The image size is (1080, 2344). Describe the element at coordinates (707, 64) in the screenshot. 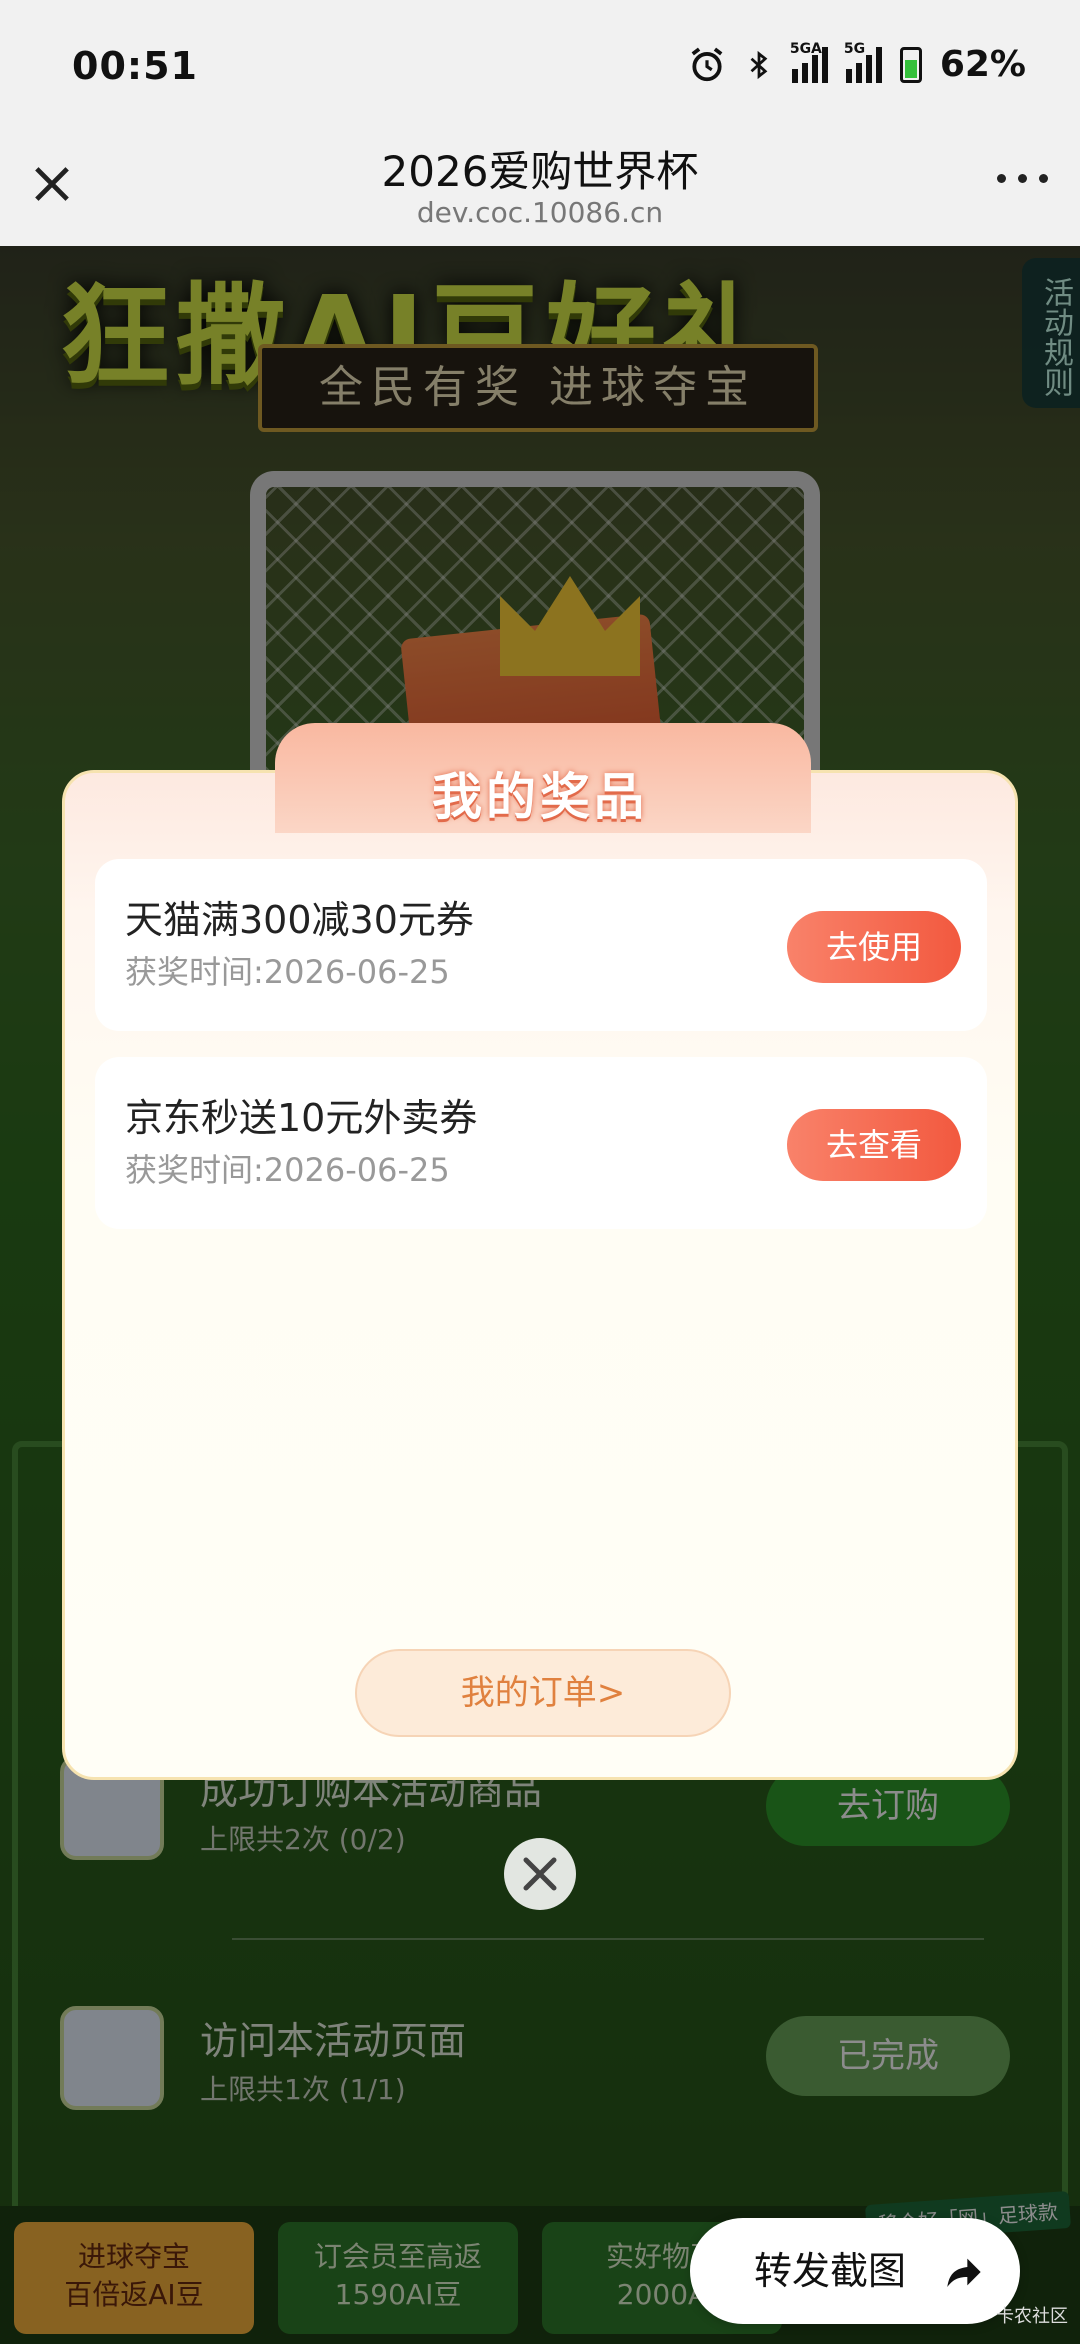

I see `alarm-icon` at that location.